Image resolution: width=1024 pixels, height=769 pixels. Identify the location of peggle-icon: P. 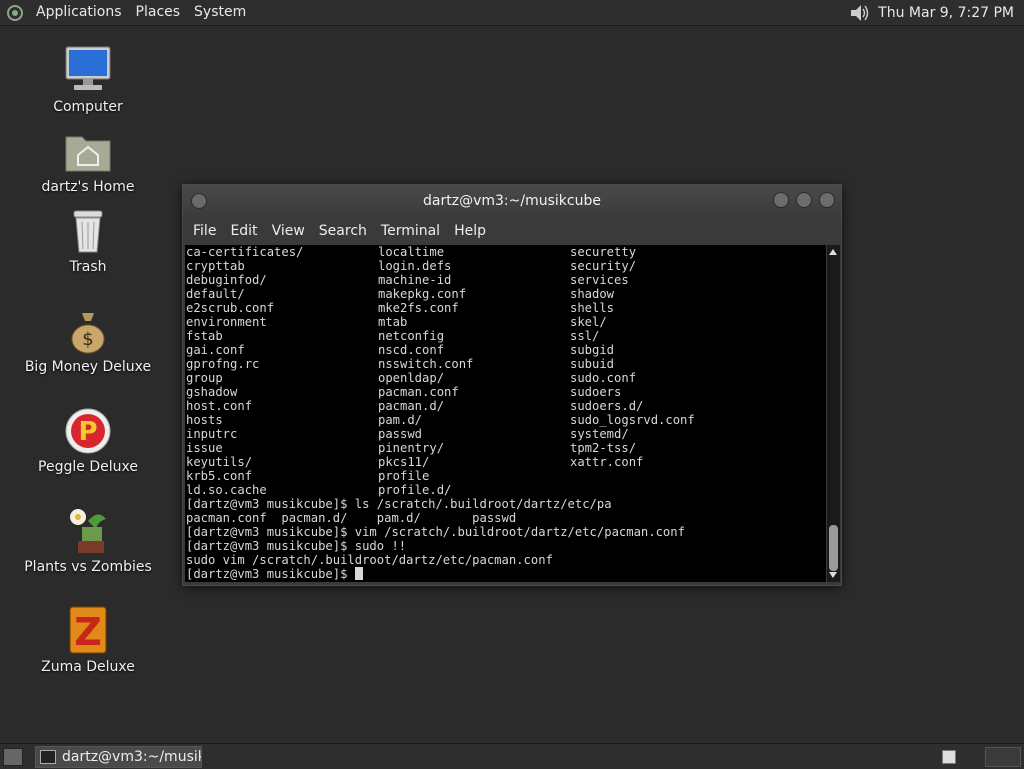
(88, 431).